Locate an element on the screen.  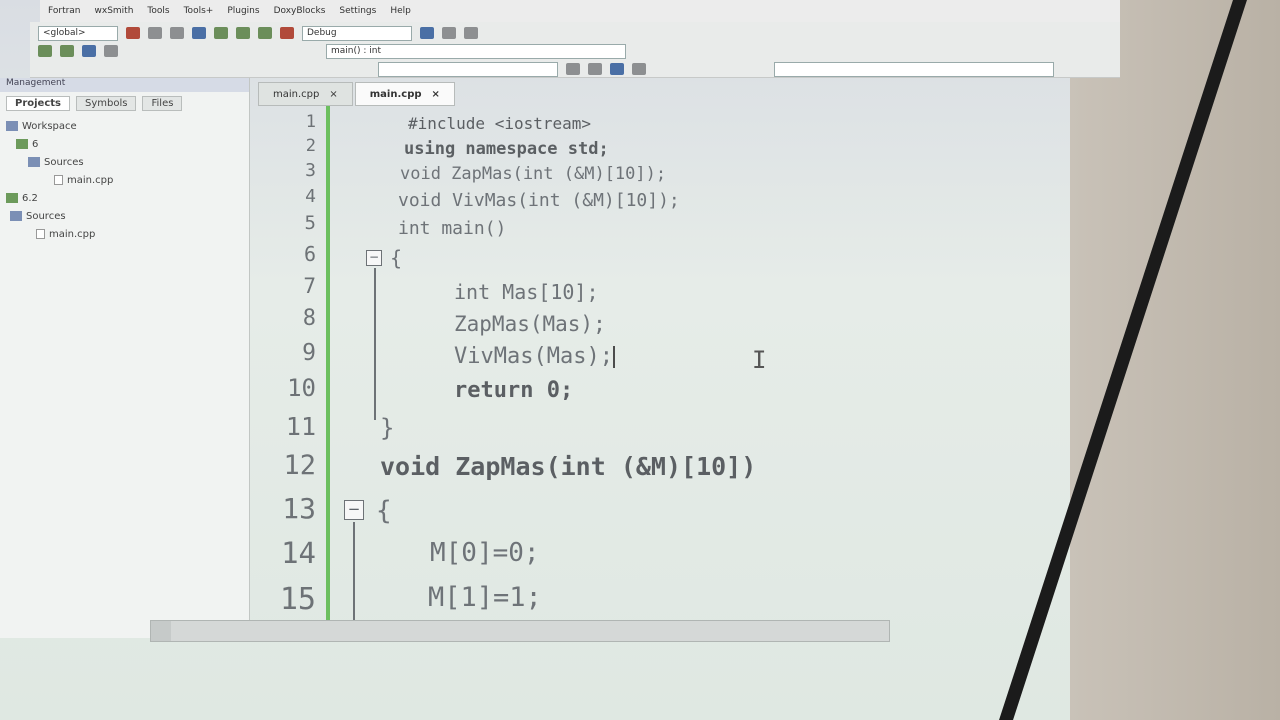
editor-tab-main-cpp-2: main.cpp × is located at coordinates (404, 94).